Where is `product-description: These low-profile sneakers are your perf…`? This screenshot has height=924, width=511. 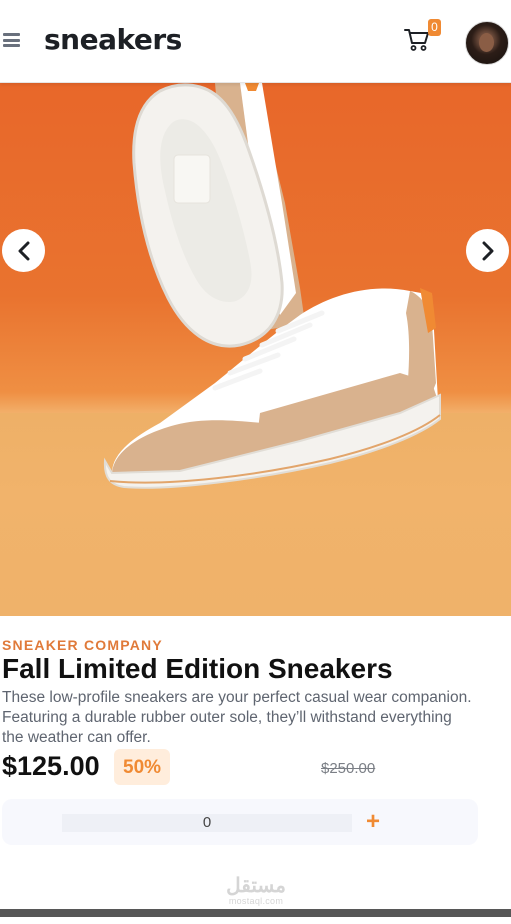
product-description: These low-profile sneakers are your perf… is located at coordinates (256, 718).